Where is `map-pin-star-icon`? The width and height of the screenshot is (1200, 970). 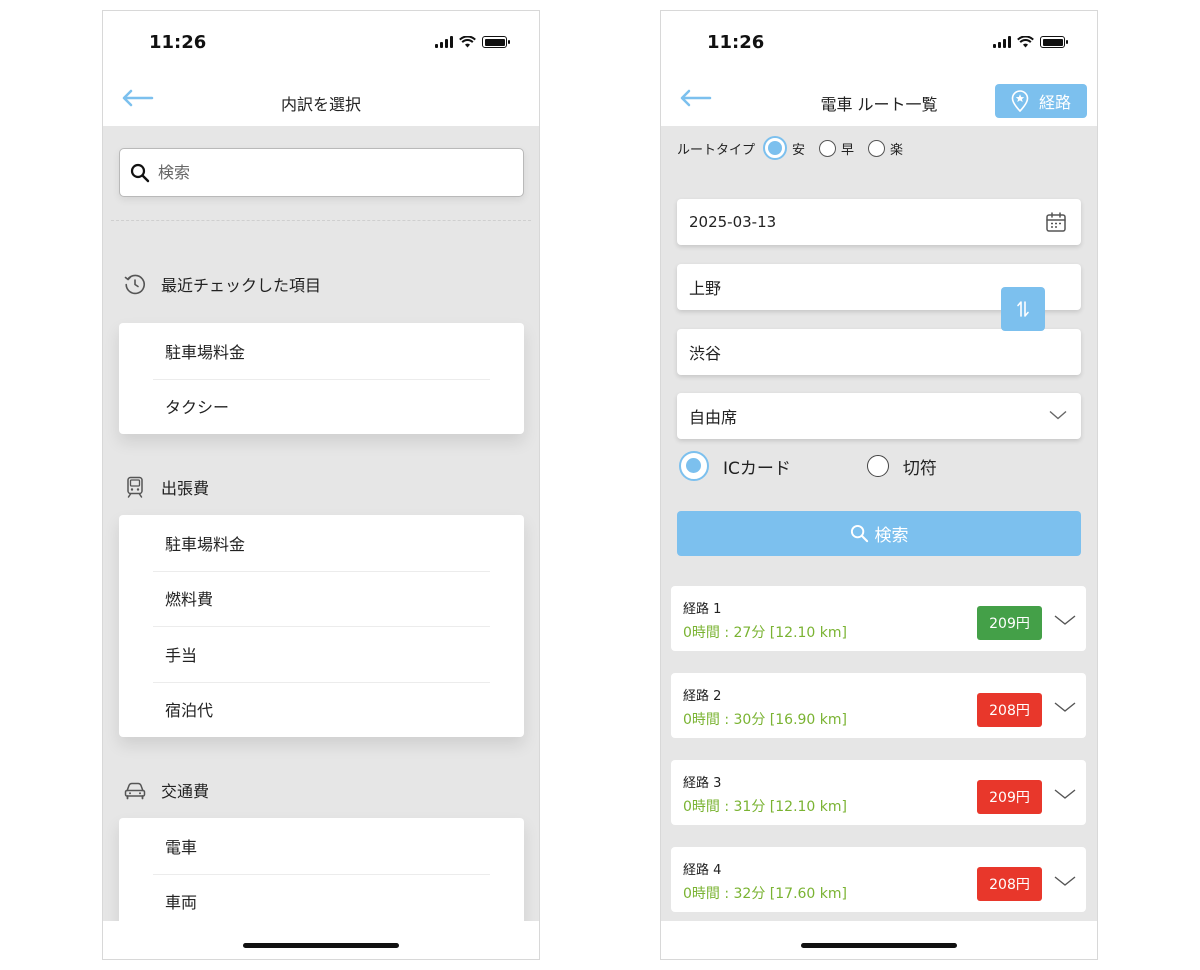
map-pin-star-icon is located at coordinates (1020, 101).